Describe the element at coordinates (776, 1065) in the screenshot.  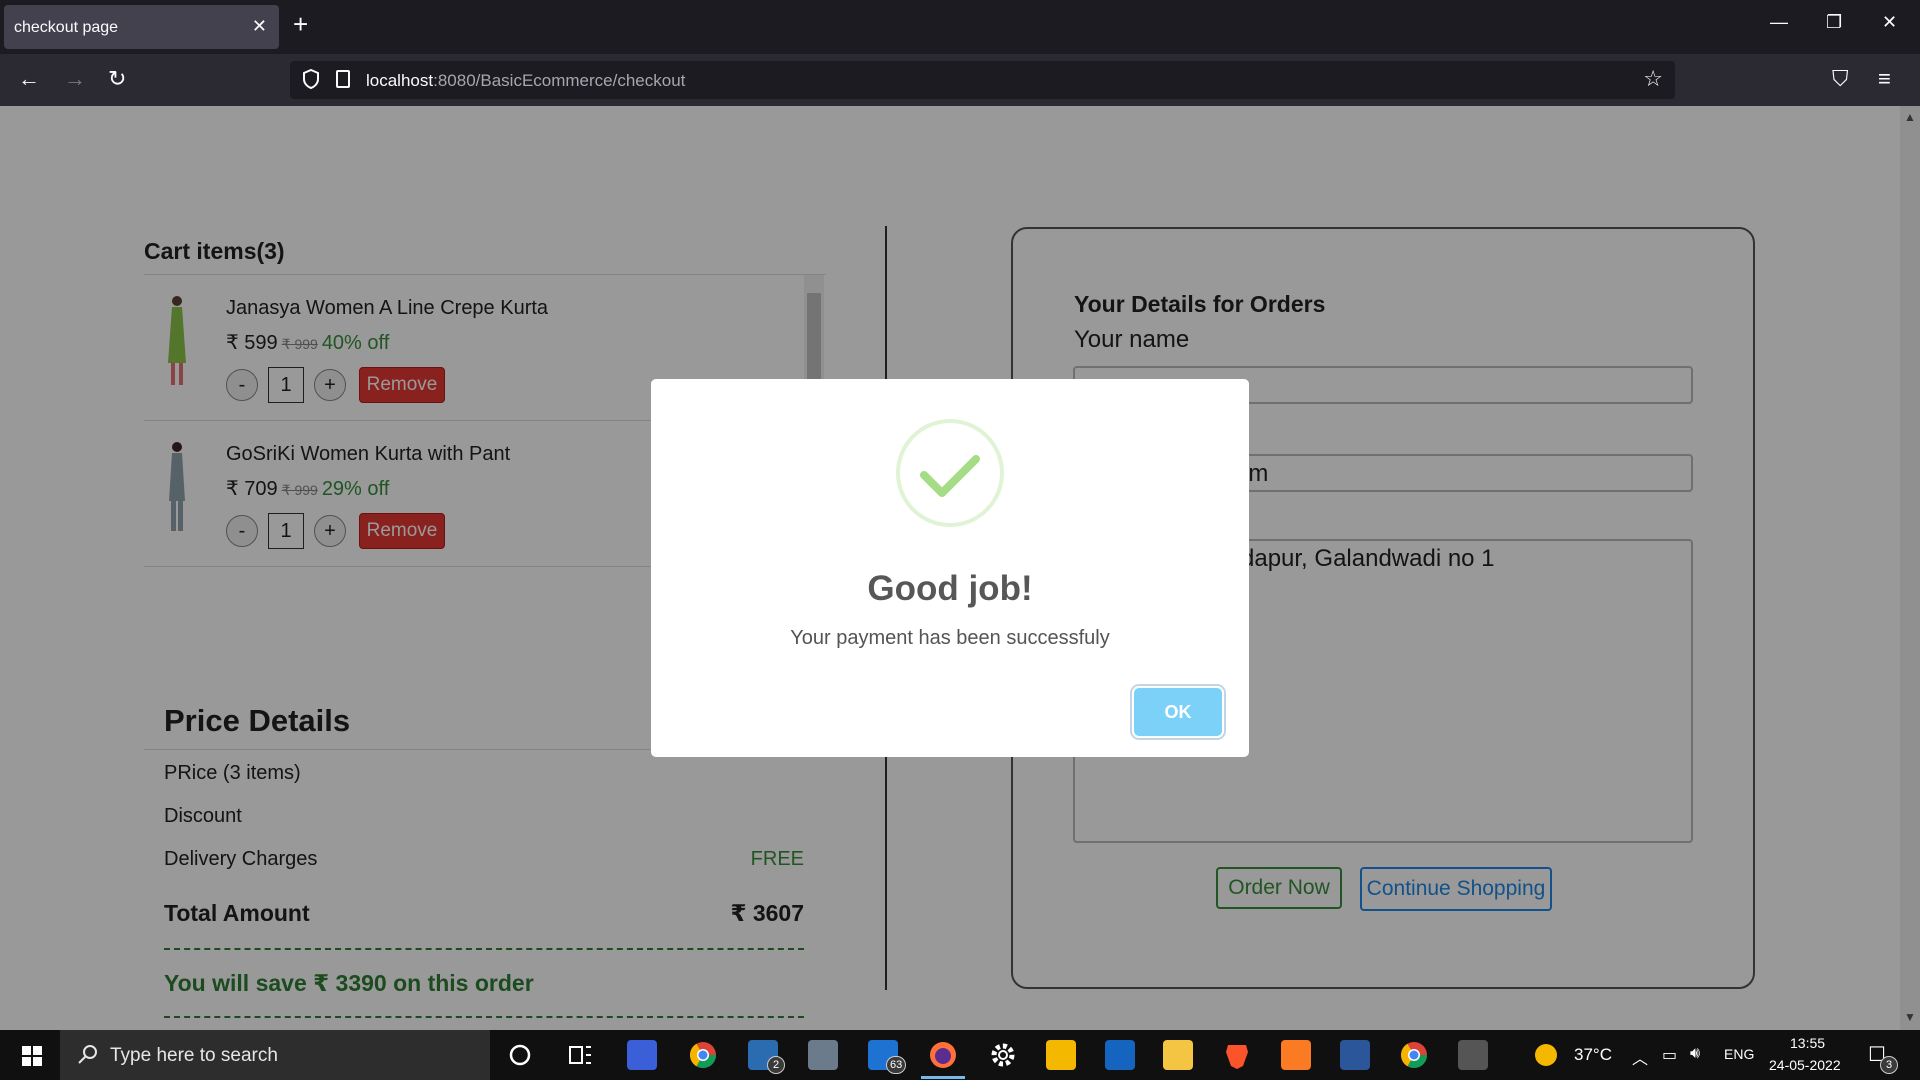
I see `mail-badge: 2` at that location.